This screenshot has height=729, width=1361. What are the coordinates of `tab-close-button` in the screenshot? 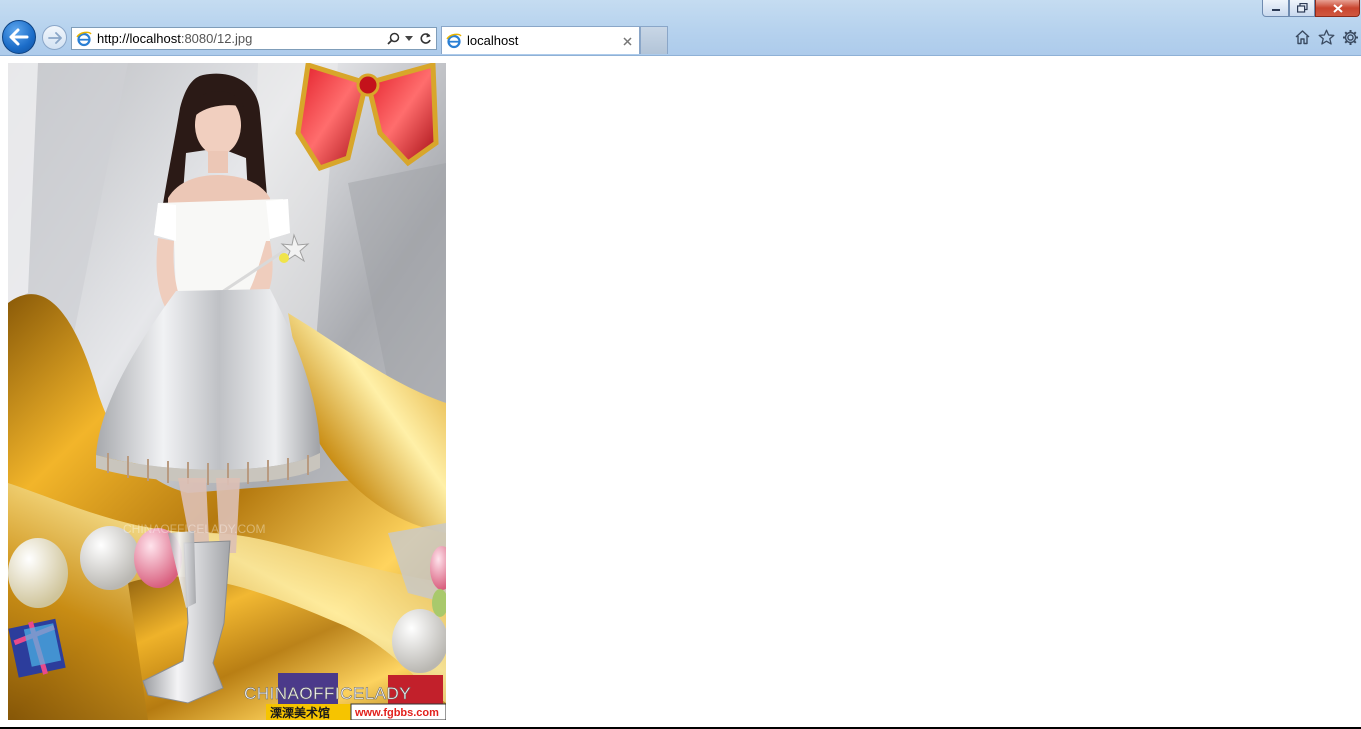 It's located at (627, 41).